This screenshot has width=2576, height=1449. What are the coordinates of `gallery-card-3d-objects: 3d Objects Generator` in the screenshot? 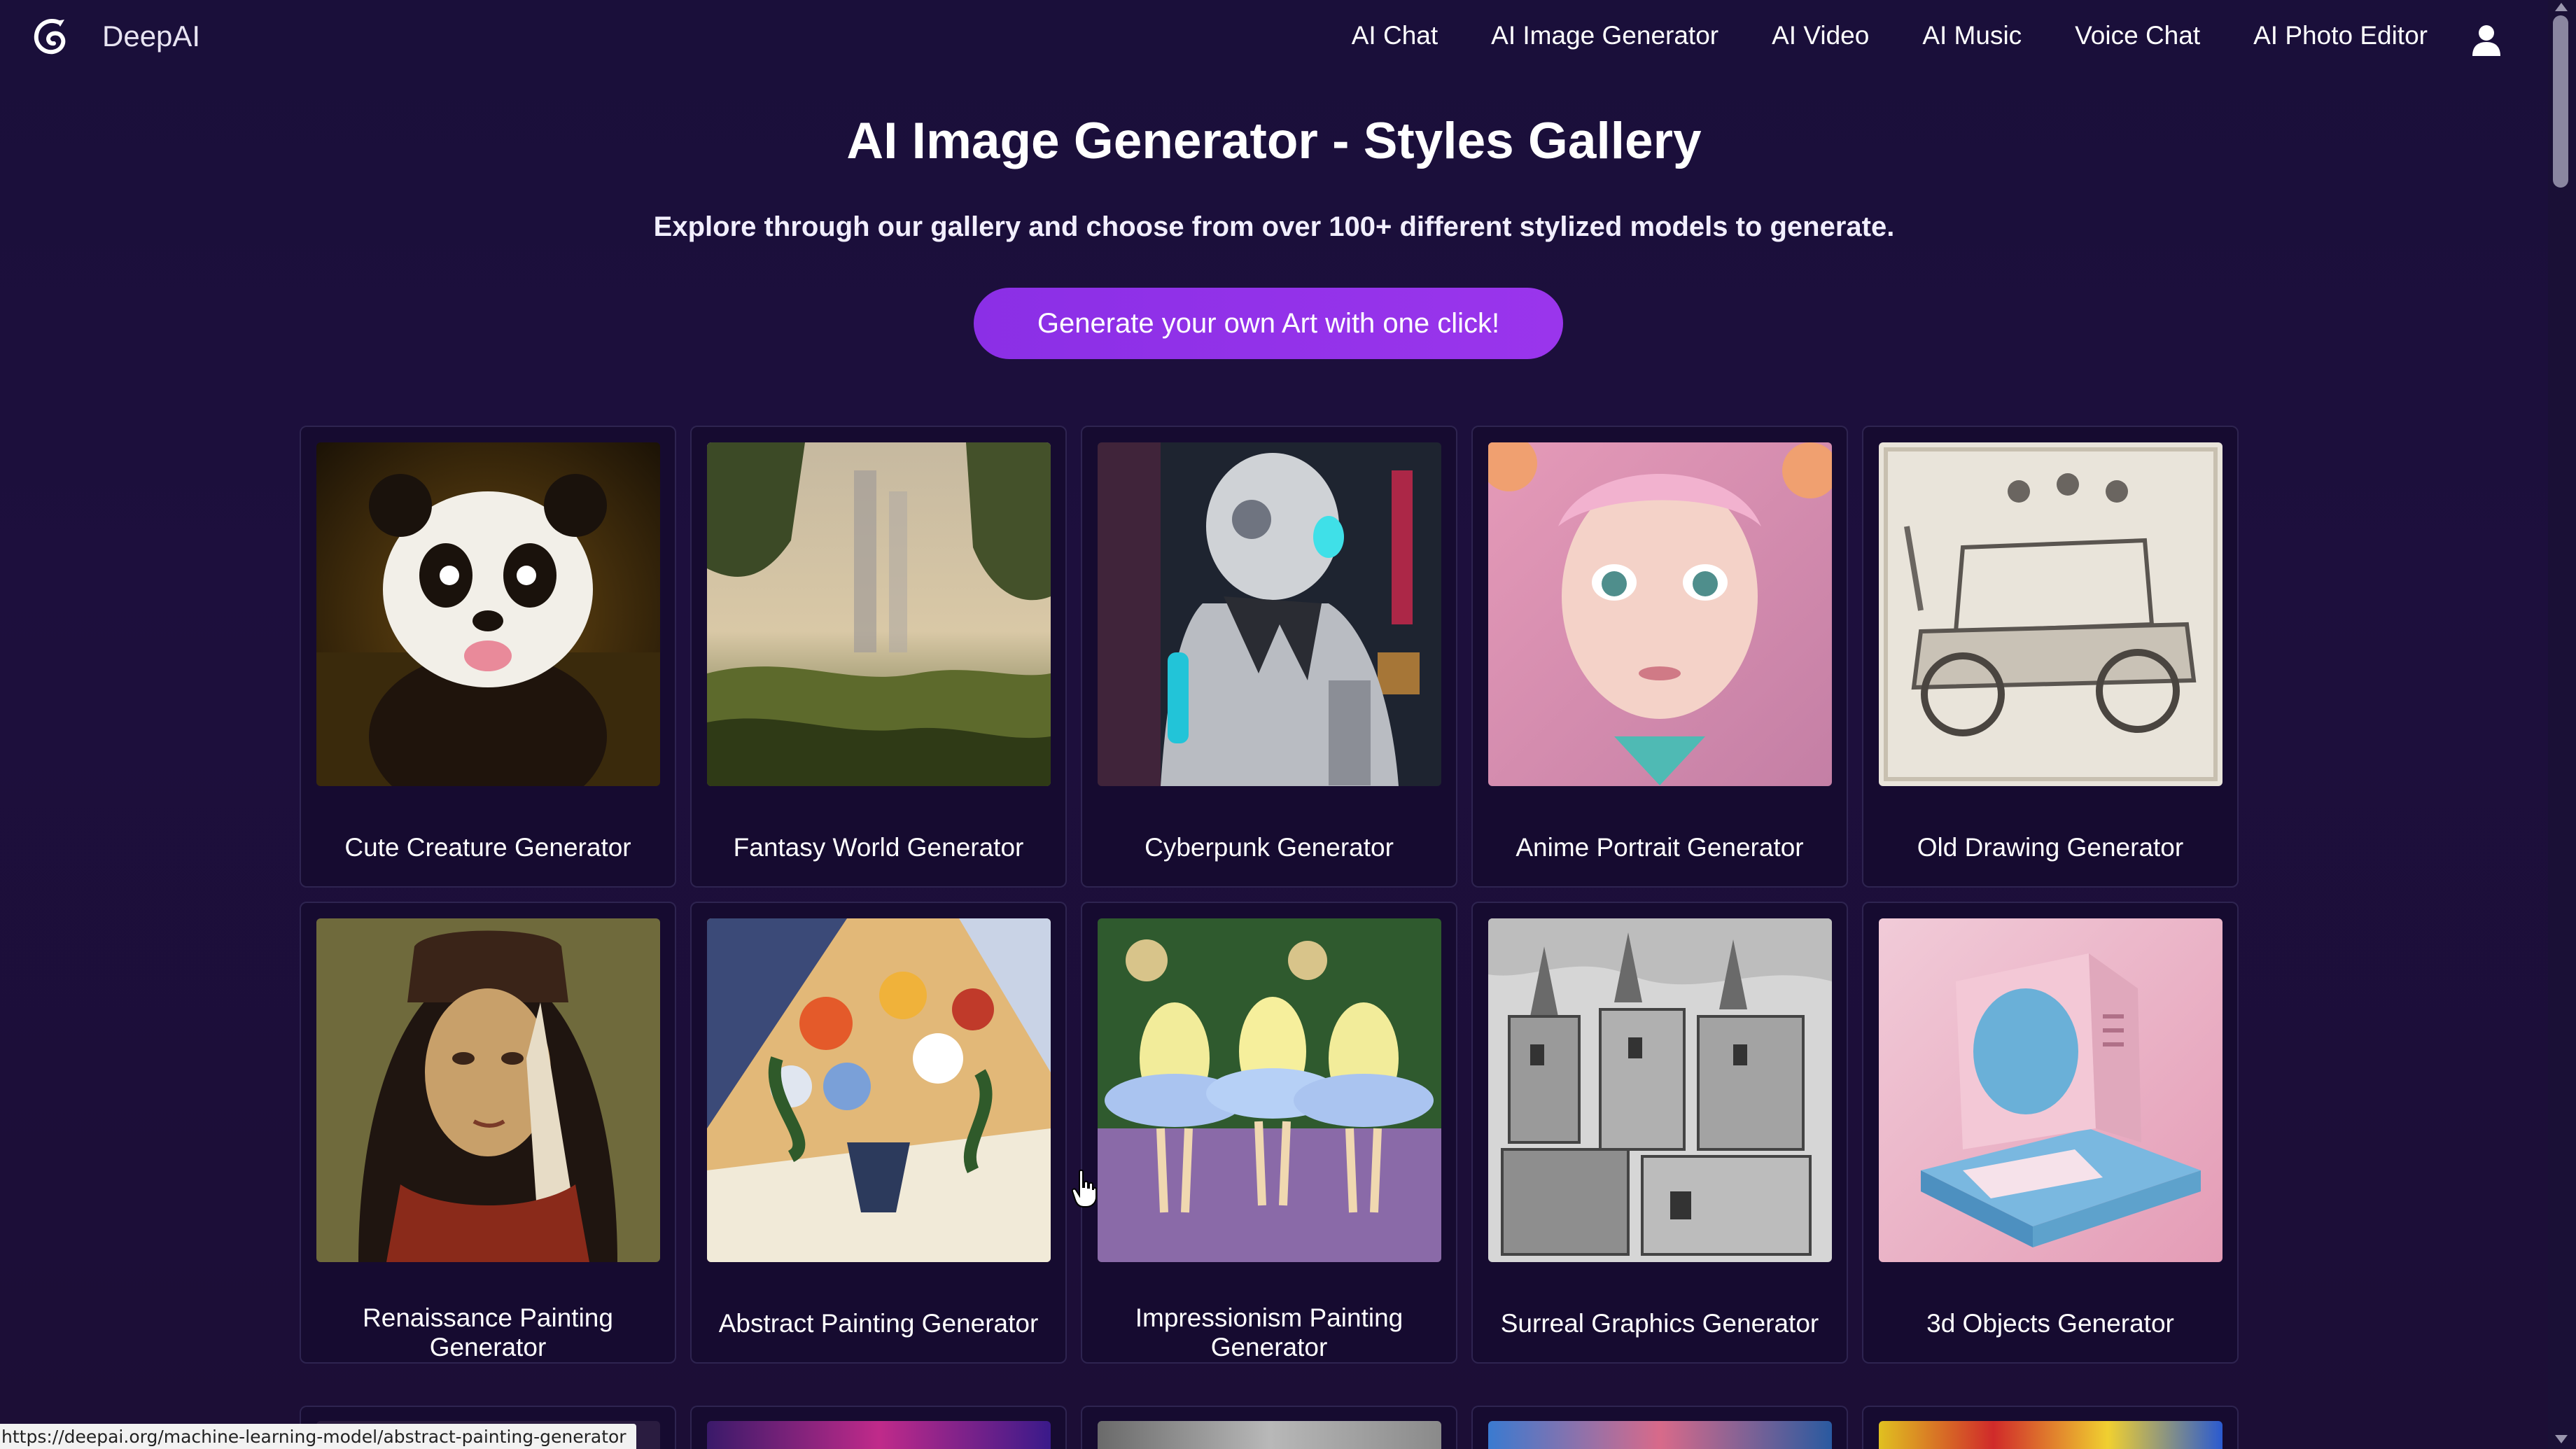 It's located at (2050, 1133).